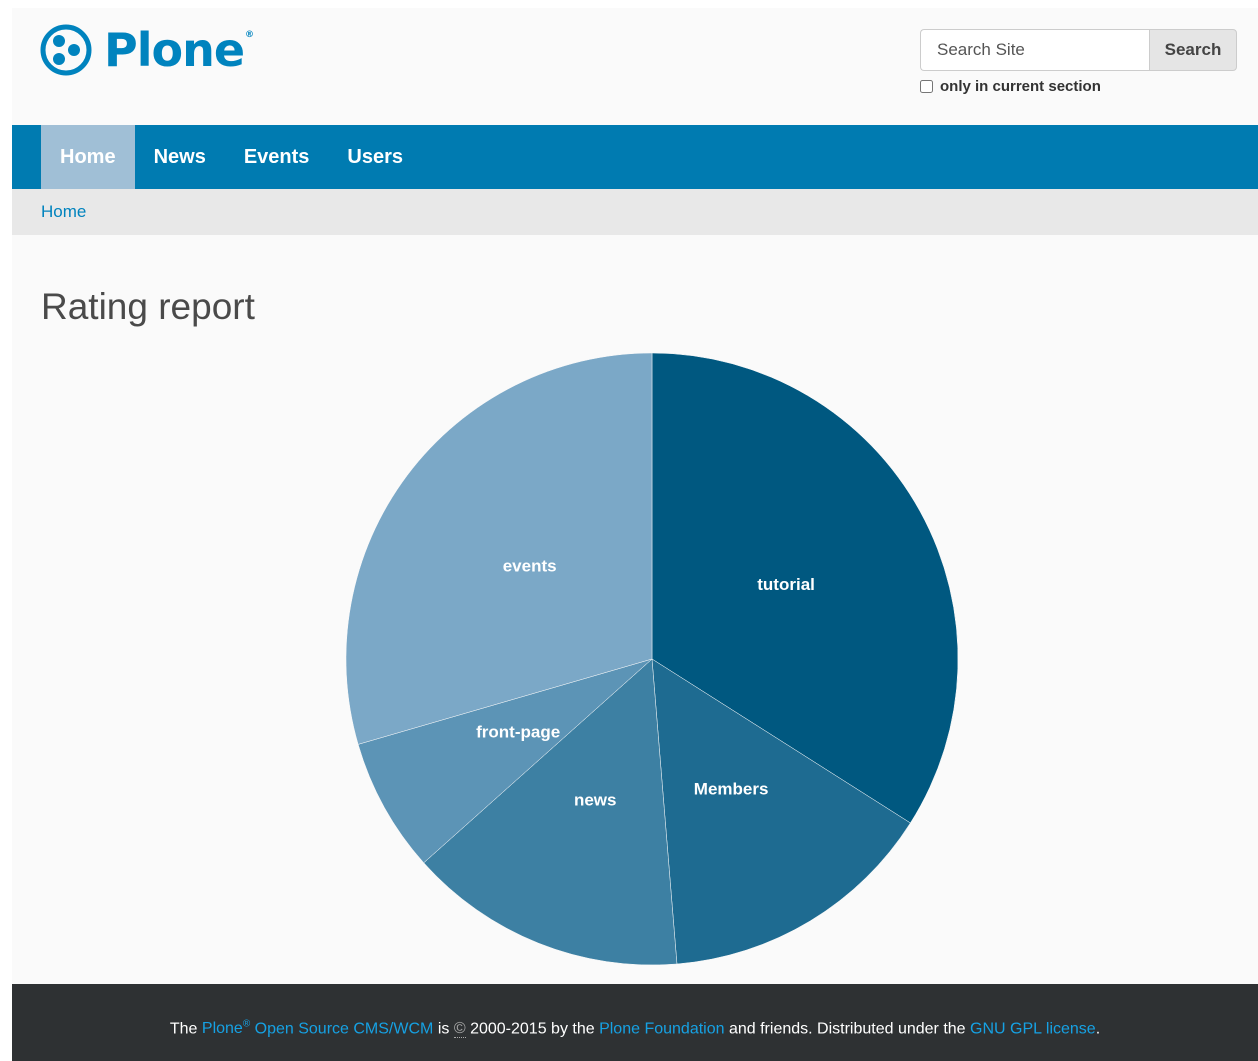  I want to click on plone-logo: Plone®, so click(147, 50).